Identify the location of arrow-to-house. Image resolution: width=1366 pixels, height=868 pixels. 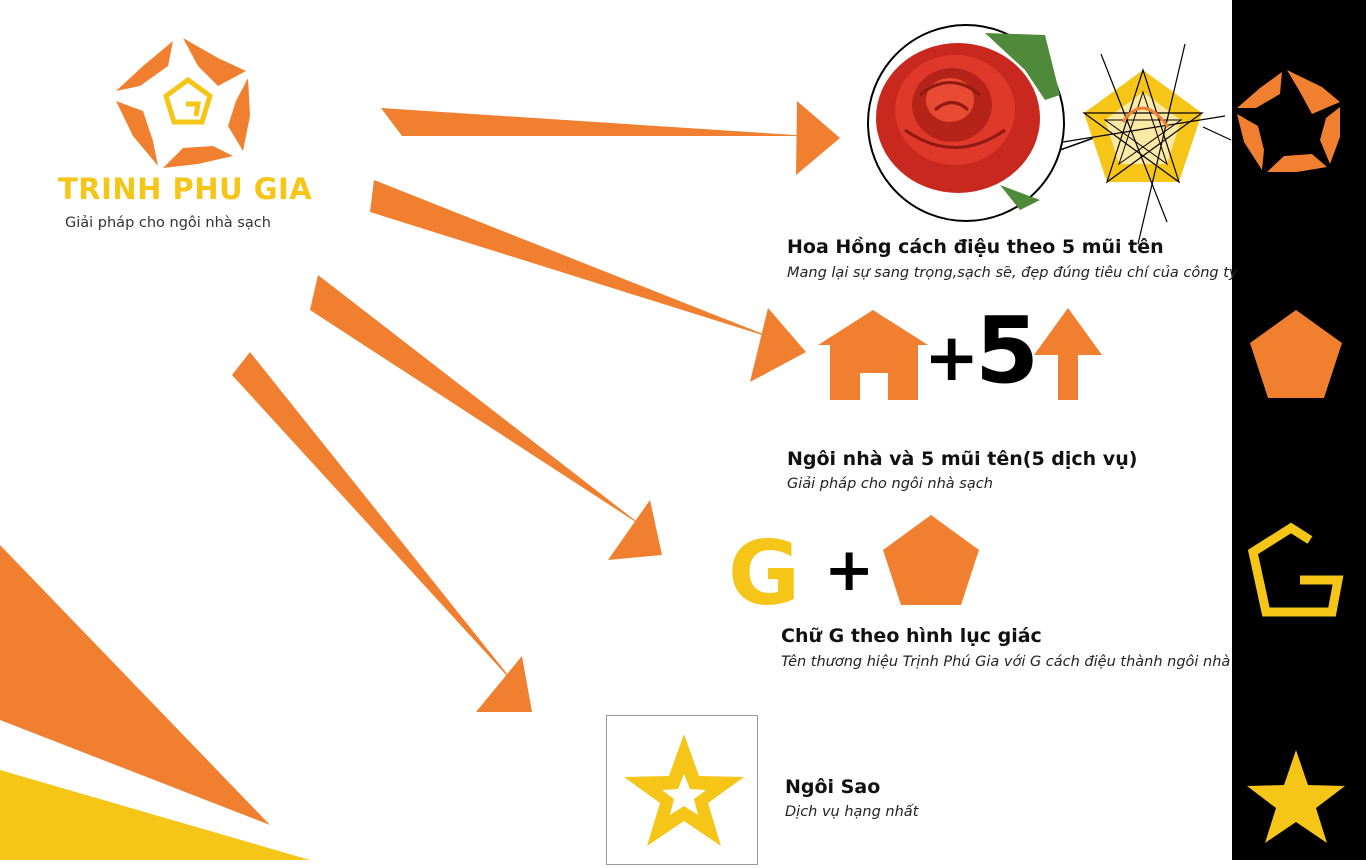
(588, 281).